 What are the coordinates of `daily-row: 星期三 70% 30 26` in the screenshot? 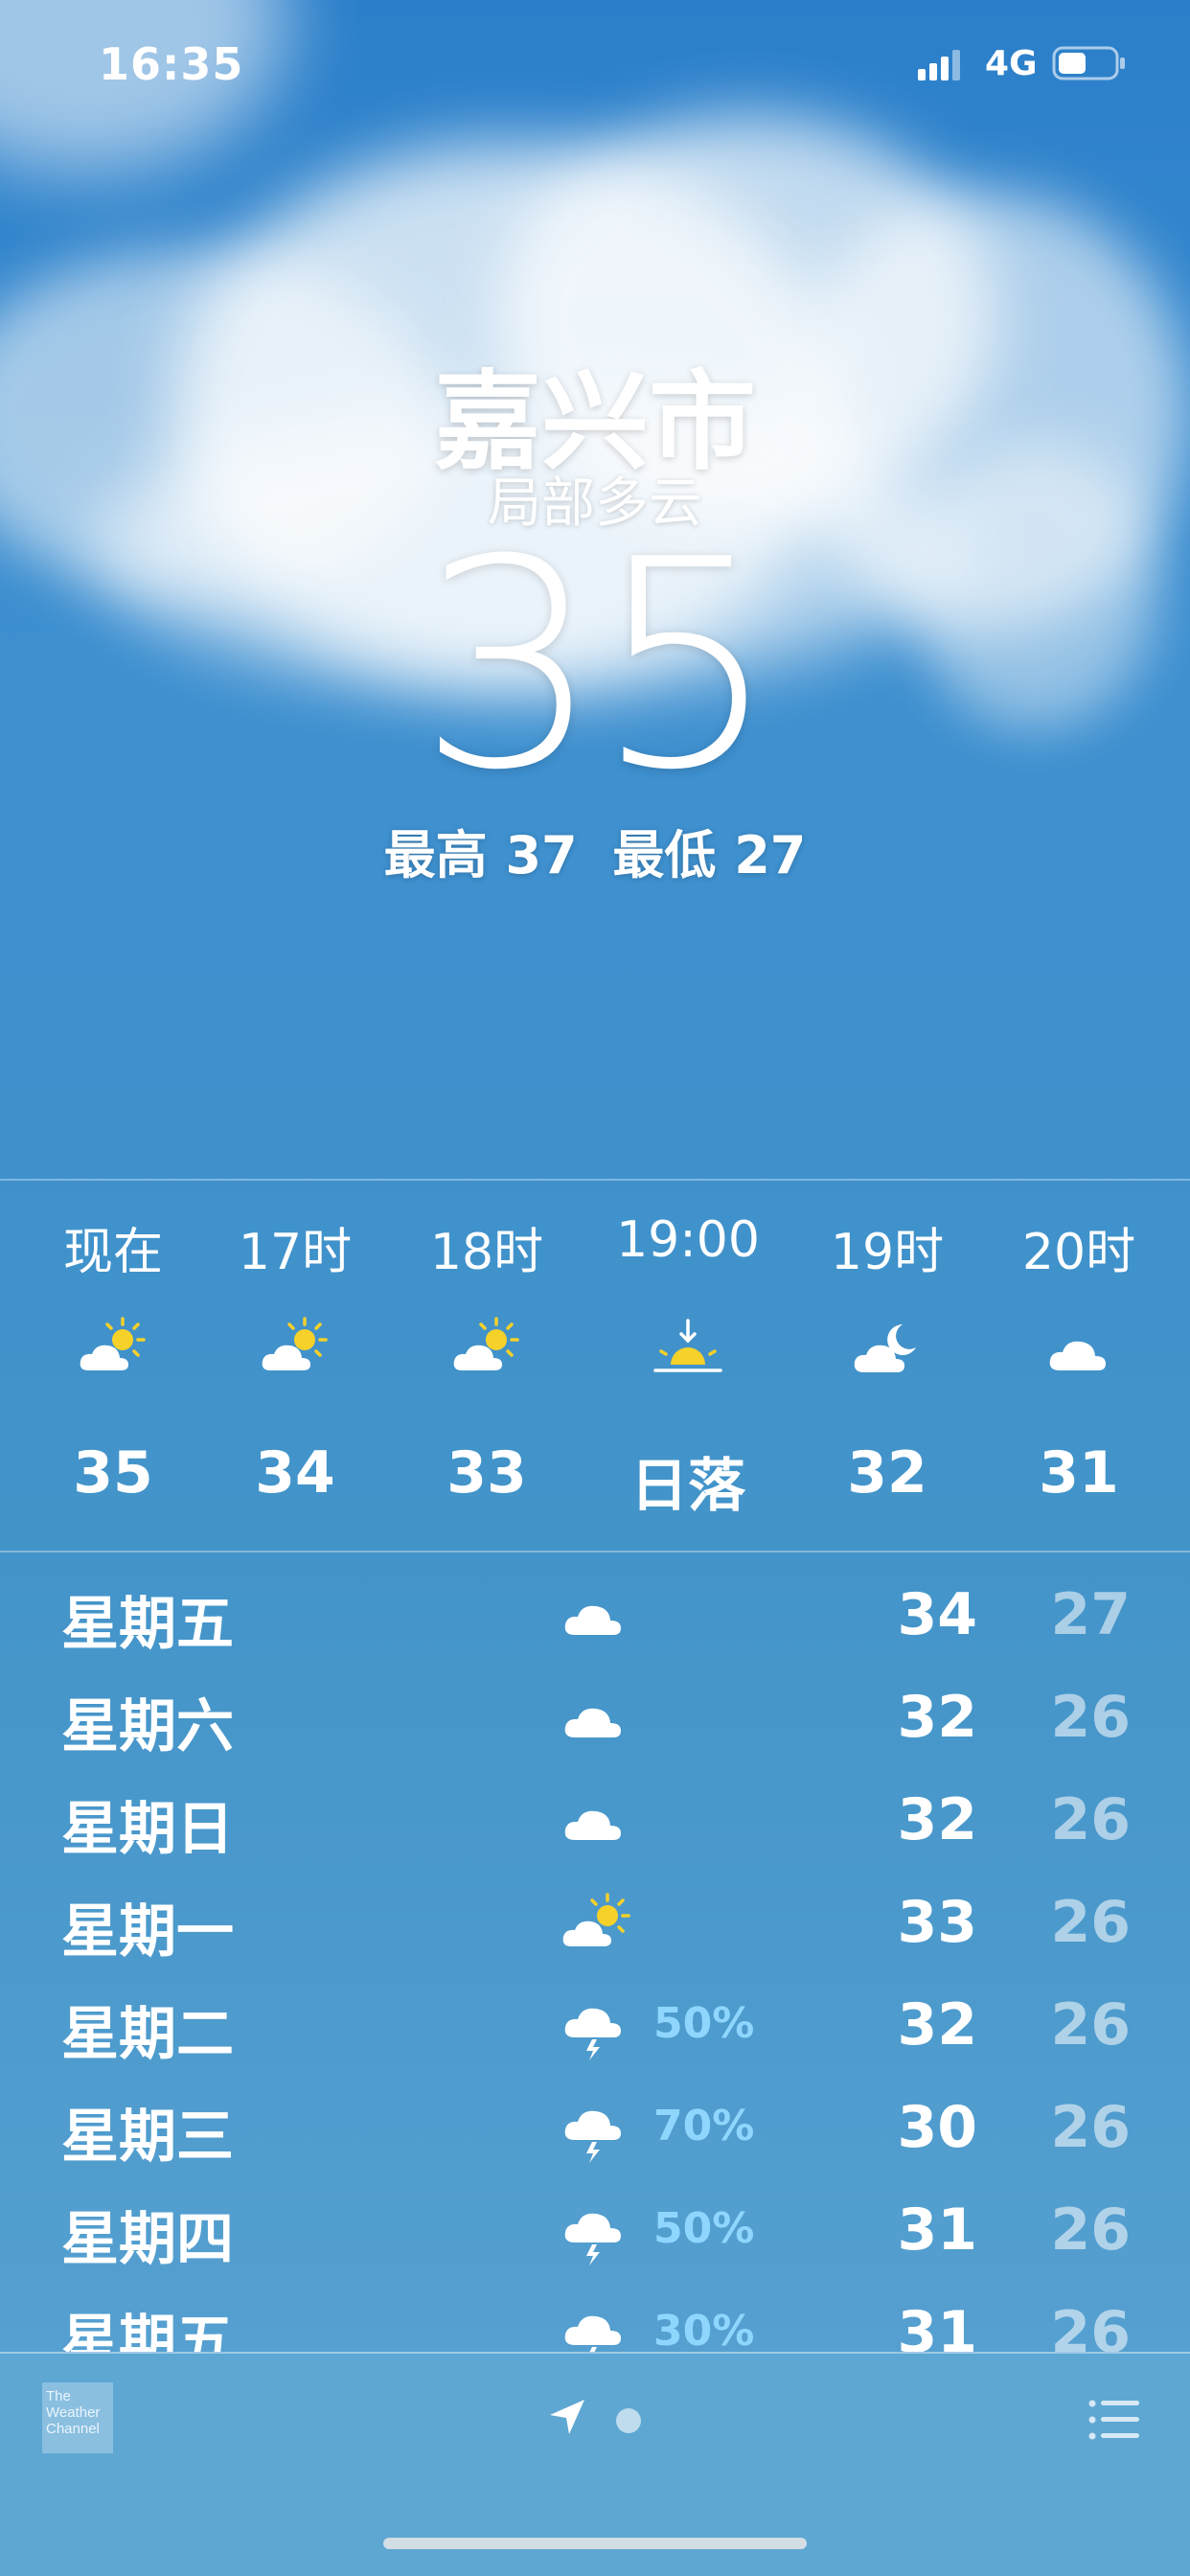 It's located at (595, 2124).